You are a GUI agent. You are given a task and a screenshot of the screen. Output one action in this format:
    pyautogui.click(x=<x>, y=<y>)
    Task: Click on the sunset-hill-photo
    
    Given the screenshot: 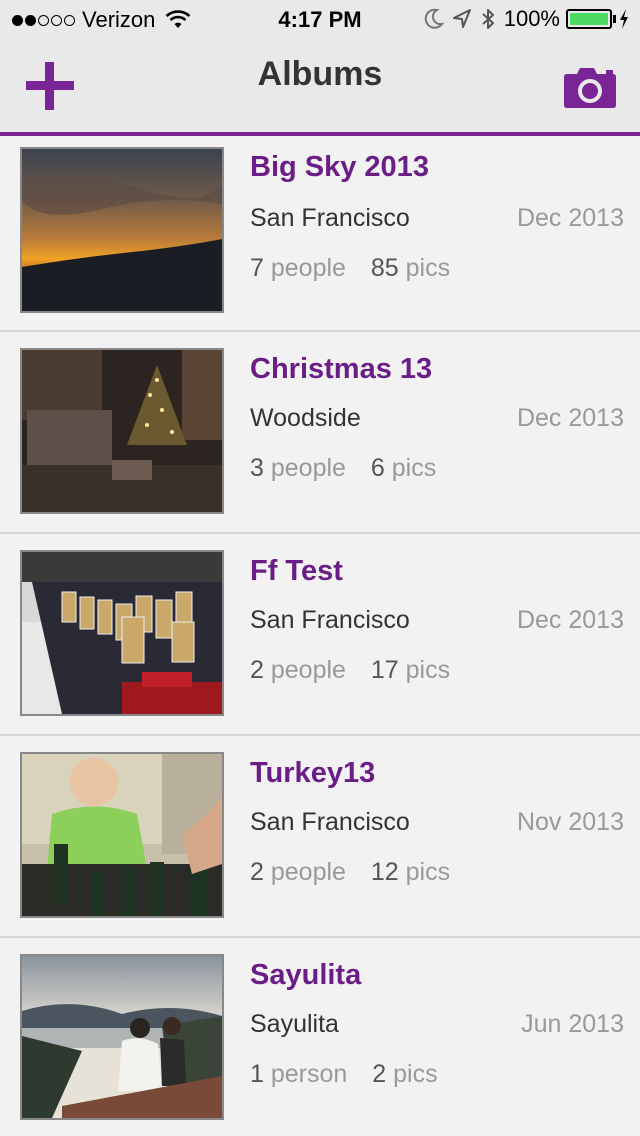 What is the action you would take?
    pyautogui.click(x=122, y=230)
    